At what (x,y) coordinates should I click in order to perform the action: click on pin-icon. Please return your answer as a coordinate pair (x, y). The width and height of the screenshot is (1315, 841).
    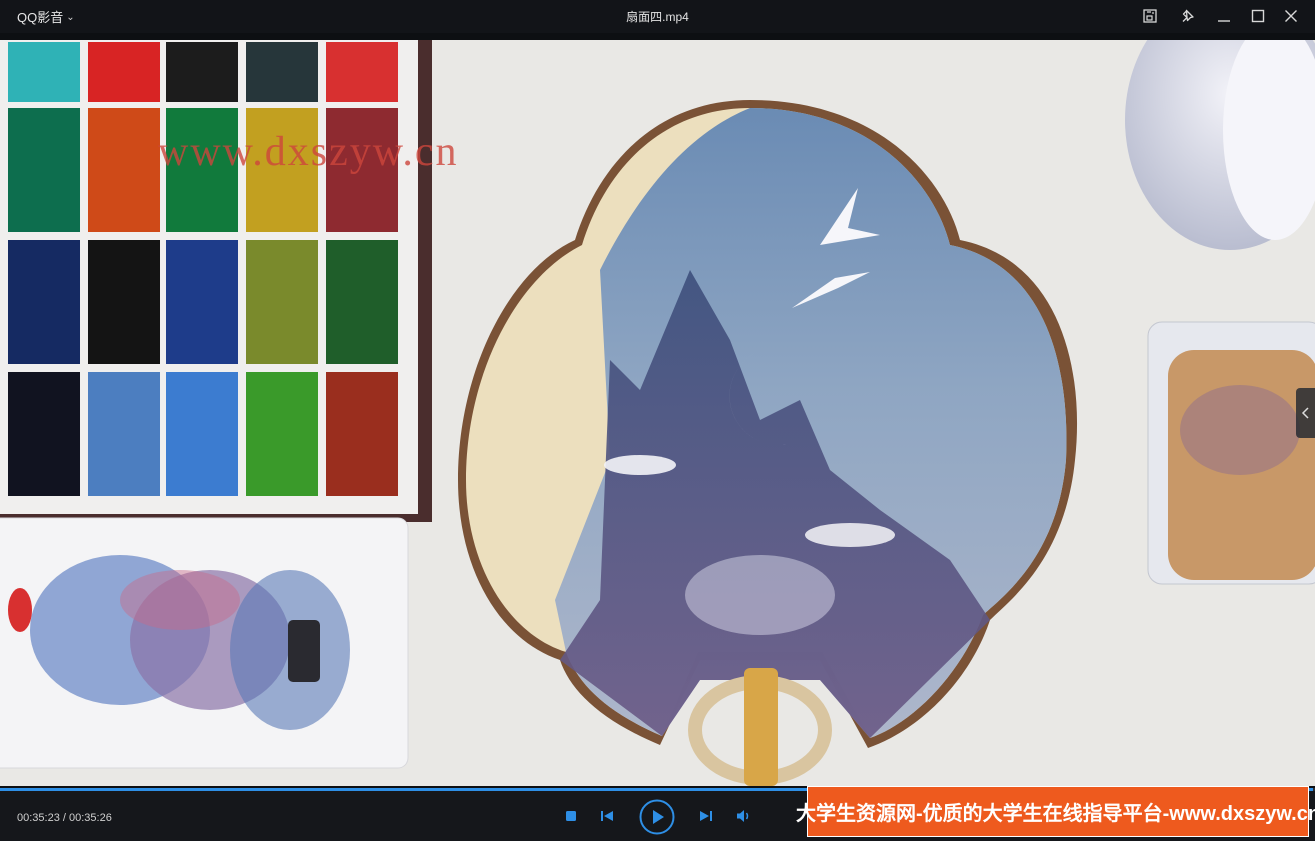
    Looking at the image, I should click on (1188, 15).